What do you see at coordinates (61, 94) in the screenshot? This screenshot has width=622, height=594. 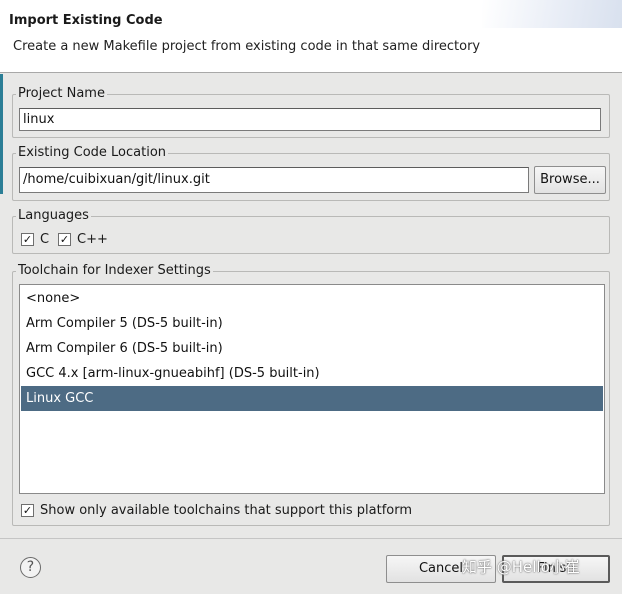 I see `project-name-label: Project Name` at bounding box center [61, 94].